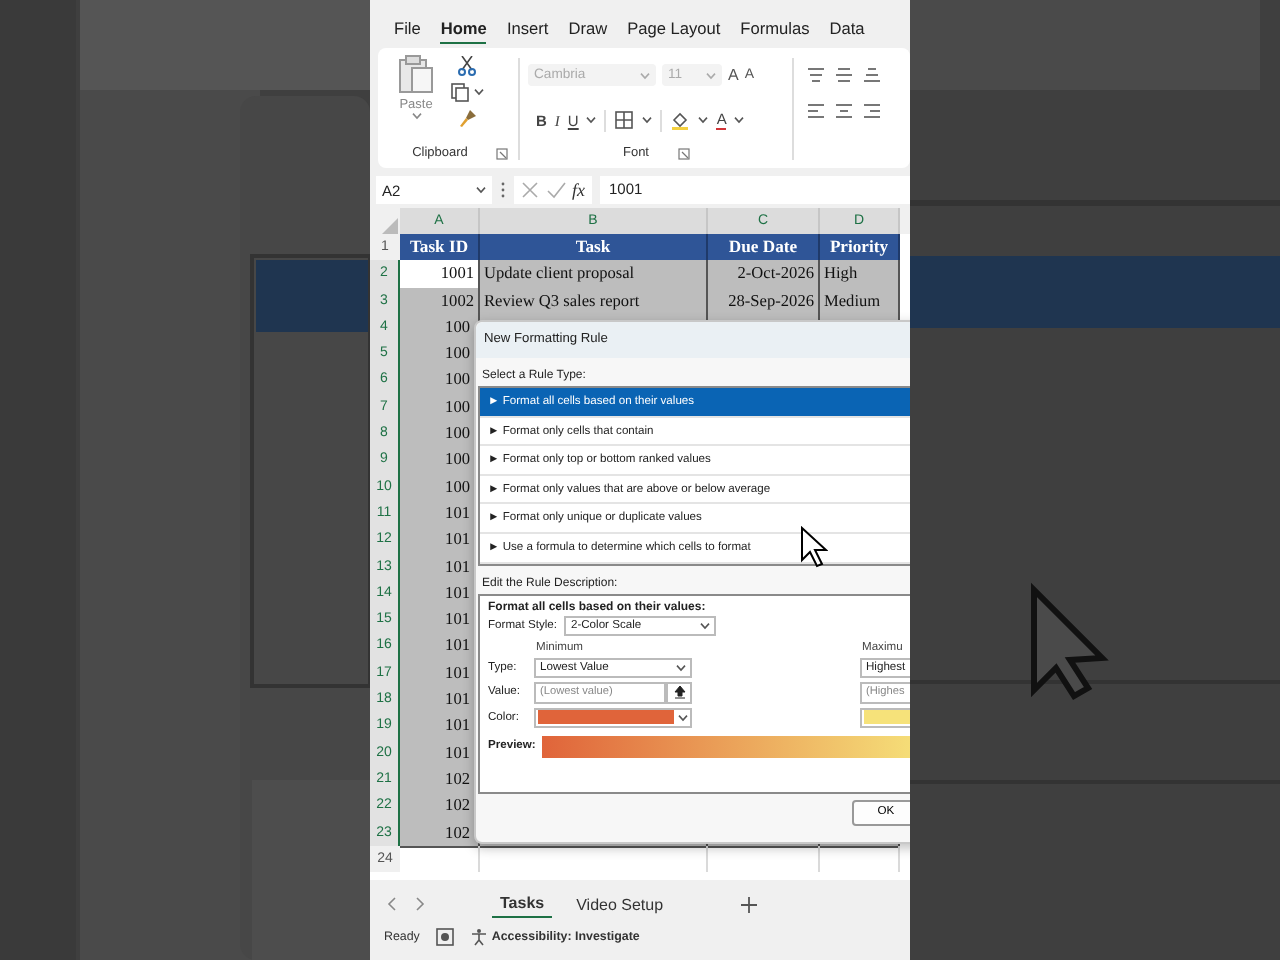 The height and width of the screenshot is (960, 1280). Describe the element at coordinates (844, 76) in the screenshot. I see `align-middle-icon` at that location.